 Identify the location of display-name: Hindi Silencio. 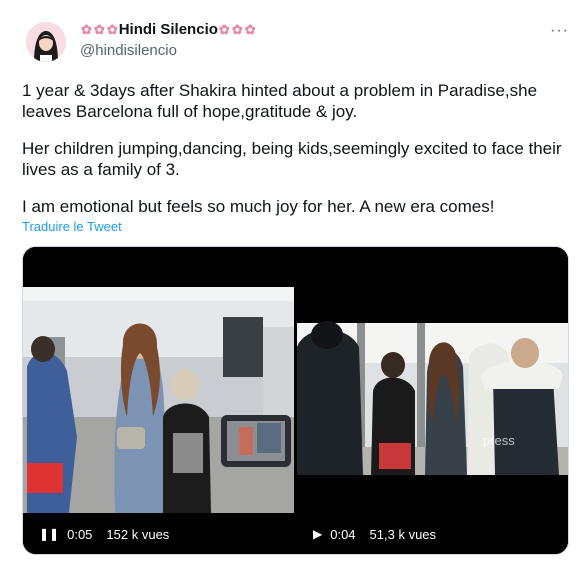
(168, 29).